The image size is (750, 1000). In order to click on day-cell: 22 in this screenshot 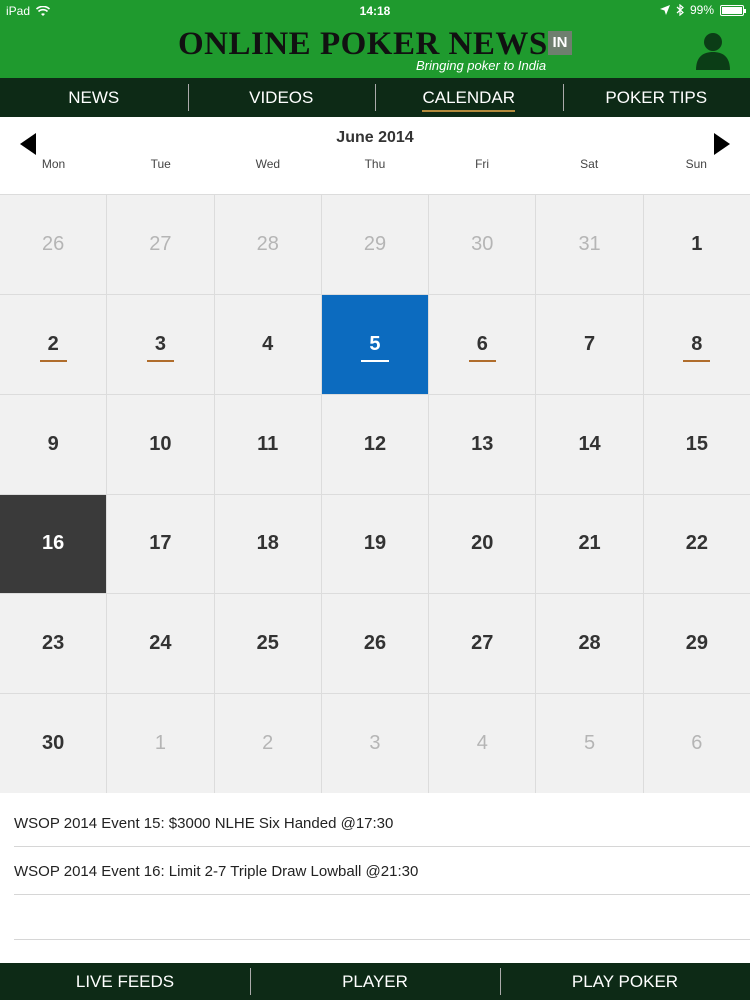, I will do `click(696, 544)`.